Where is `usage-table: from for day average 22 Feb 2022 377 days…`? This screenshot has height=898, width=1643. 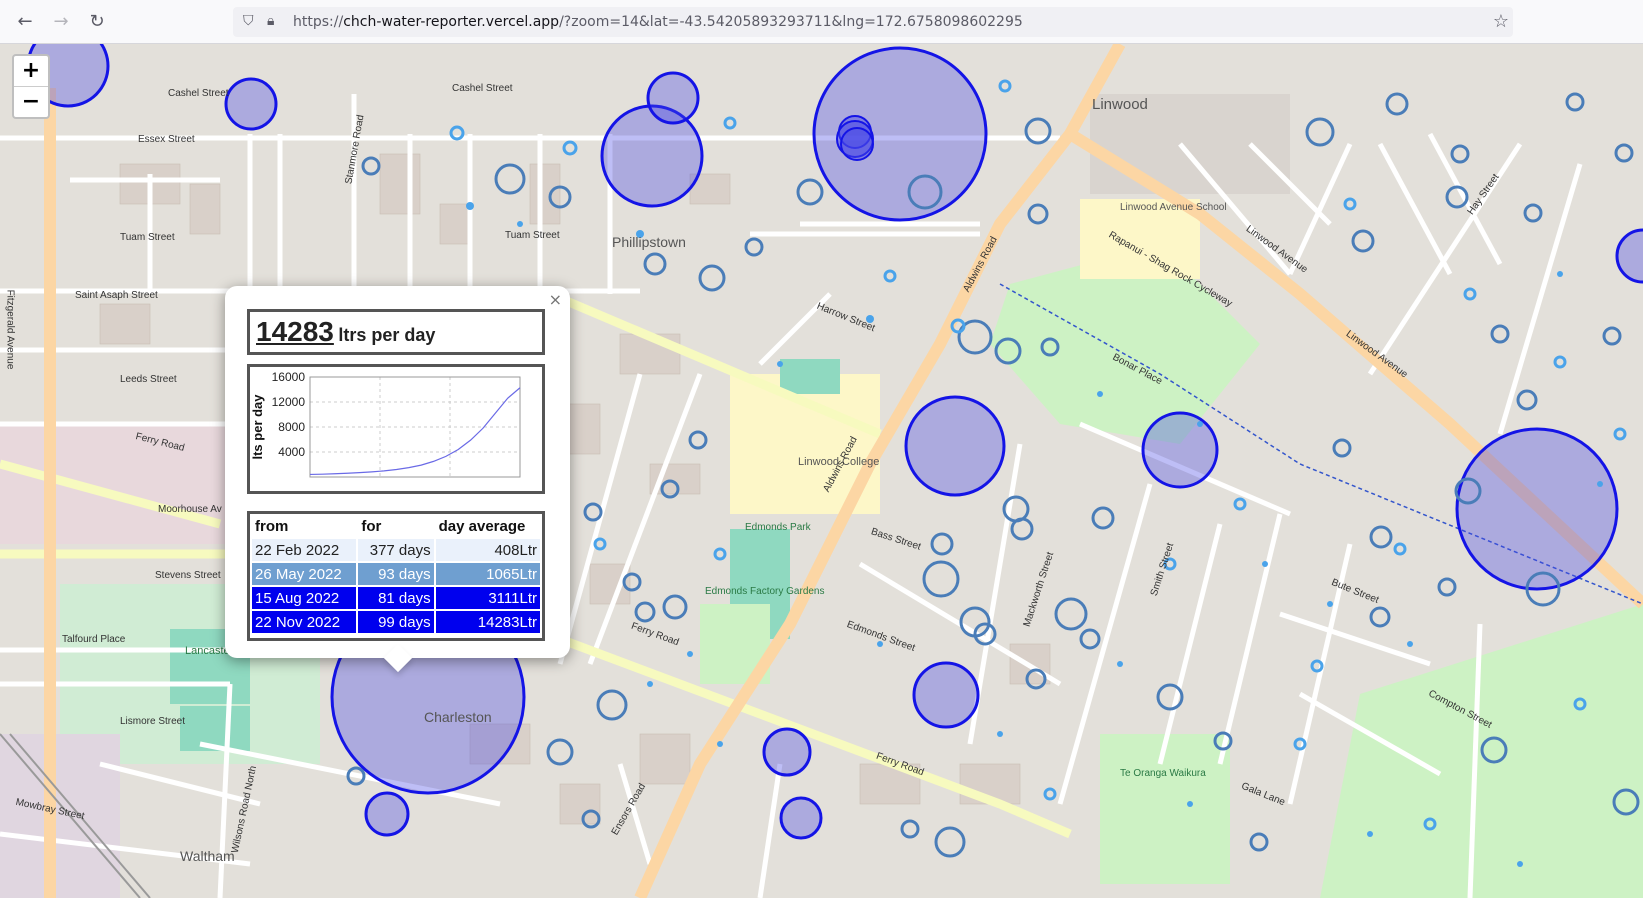
usage-table: from for day average 22 Feb 2022 377 days… is located at coordinates (396, 576).